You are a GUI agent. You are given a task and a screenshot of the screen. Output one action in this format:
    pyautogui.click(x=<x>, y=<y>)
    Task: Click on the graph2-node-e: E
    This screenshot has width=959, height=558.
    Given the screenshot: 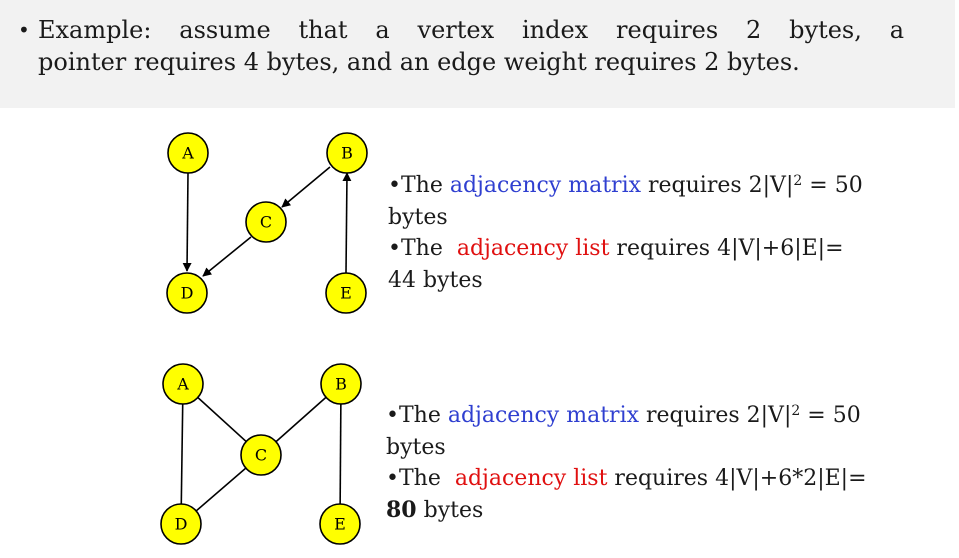 What is the action you would take?
    pyautogui.click(x=340, y=524)
    